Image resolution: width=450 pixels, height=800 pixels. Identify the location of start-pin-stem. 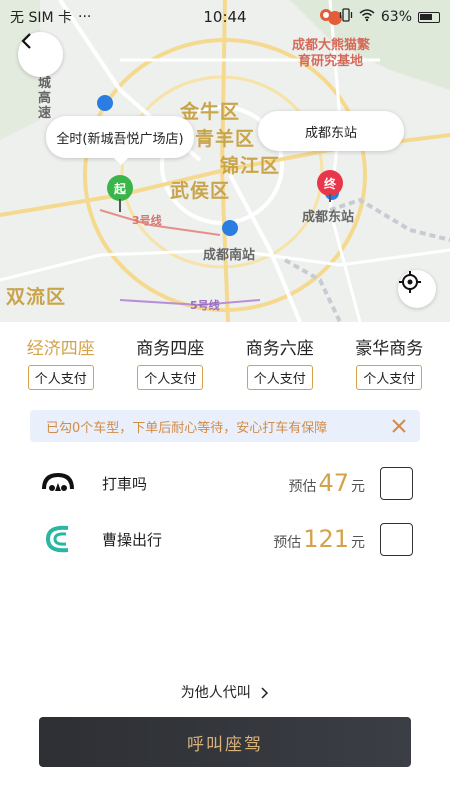
(120, 205).